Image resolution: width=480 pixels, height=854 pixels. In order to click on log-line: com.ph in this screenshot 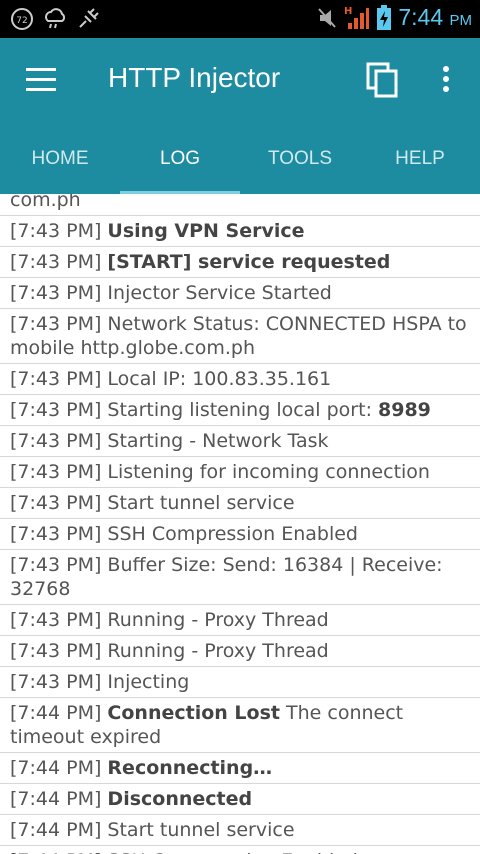, I will do `click(240, 205)`.